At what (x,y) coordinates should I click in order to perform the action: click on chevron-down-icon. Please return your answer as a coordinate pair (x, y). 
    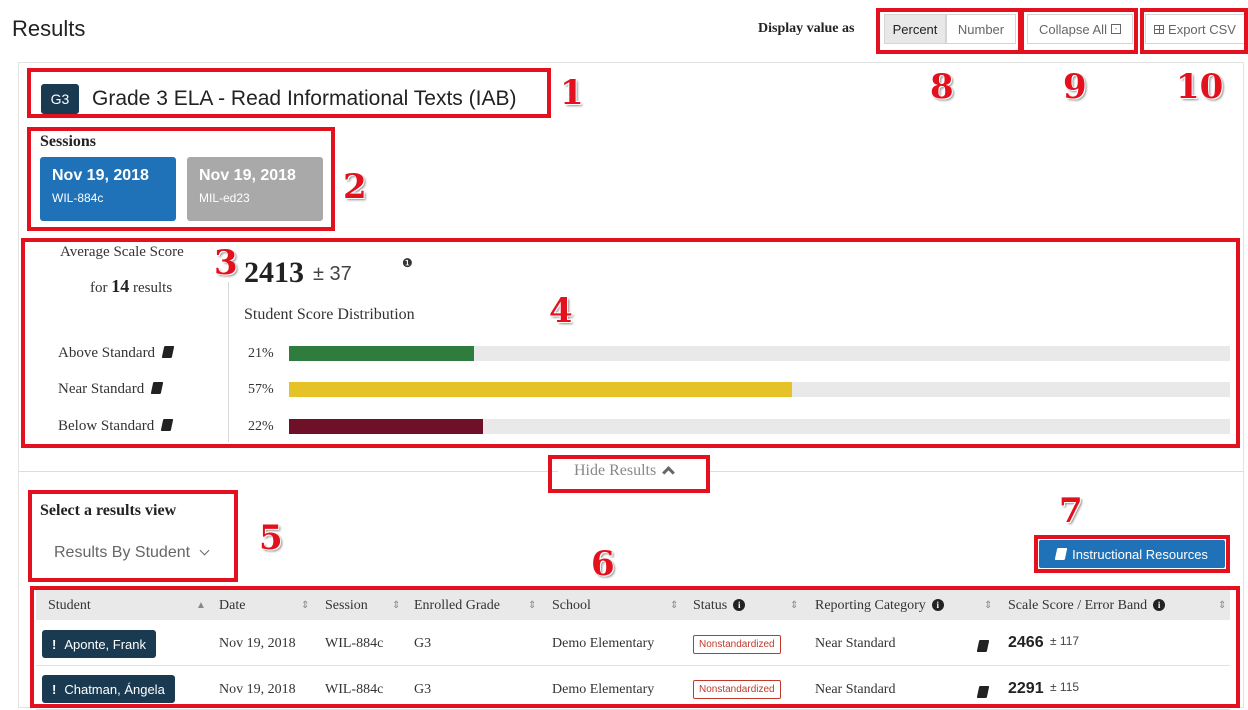
    Looking at the image, I should click on (204, 550).